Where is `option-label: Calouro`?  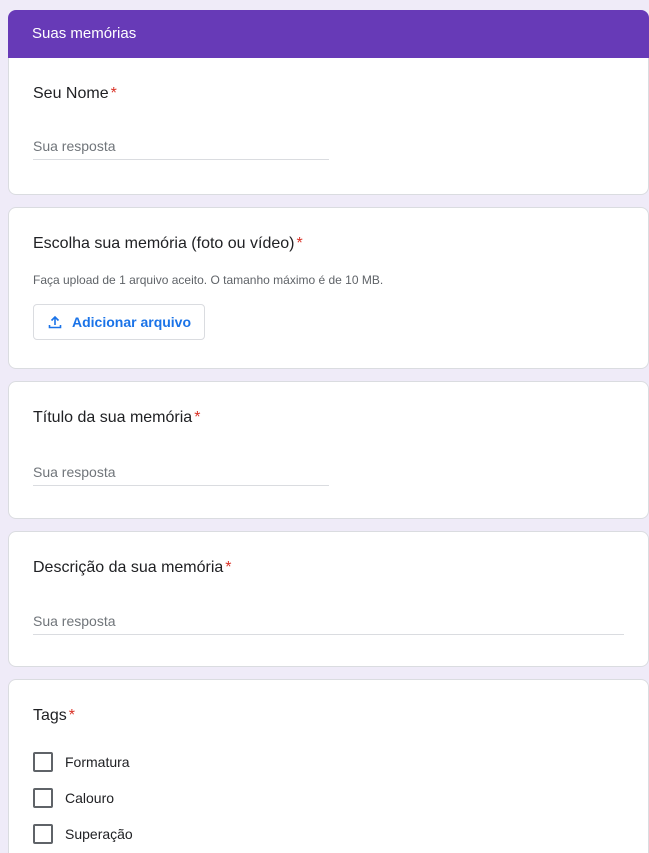
option-label: Calouro is located at coordinates (90, 798).